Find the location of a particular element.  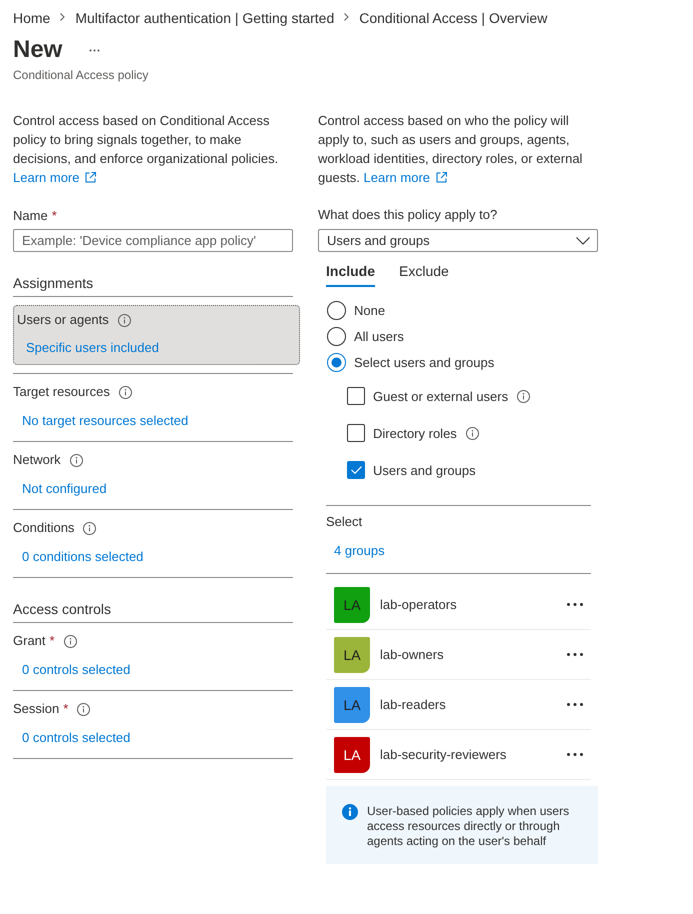

item-value-link: No target resources selected is located at coordinates (105, 421).